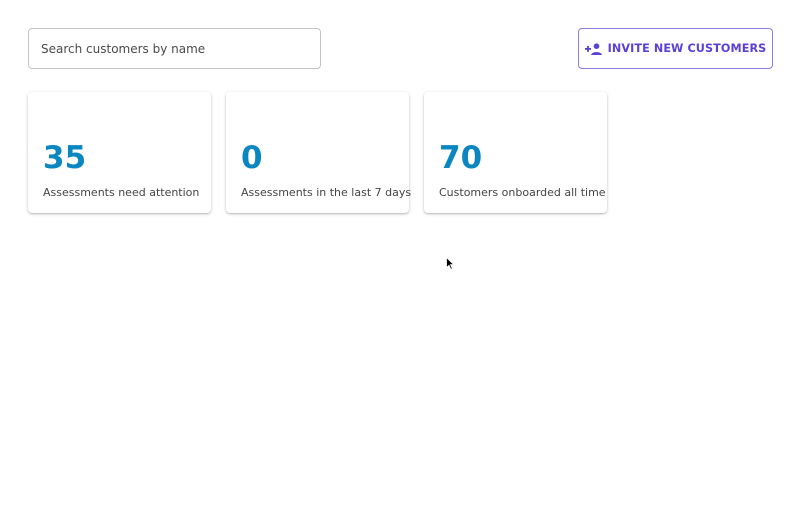 Image resolution: width=800 pixels, height=509 pixels. Describe the element at coordinates (522, 192) in the screenshot. I see `stat-caption: Customers onboarded all time` at that location.